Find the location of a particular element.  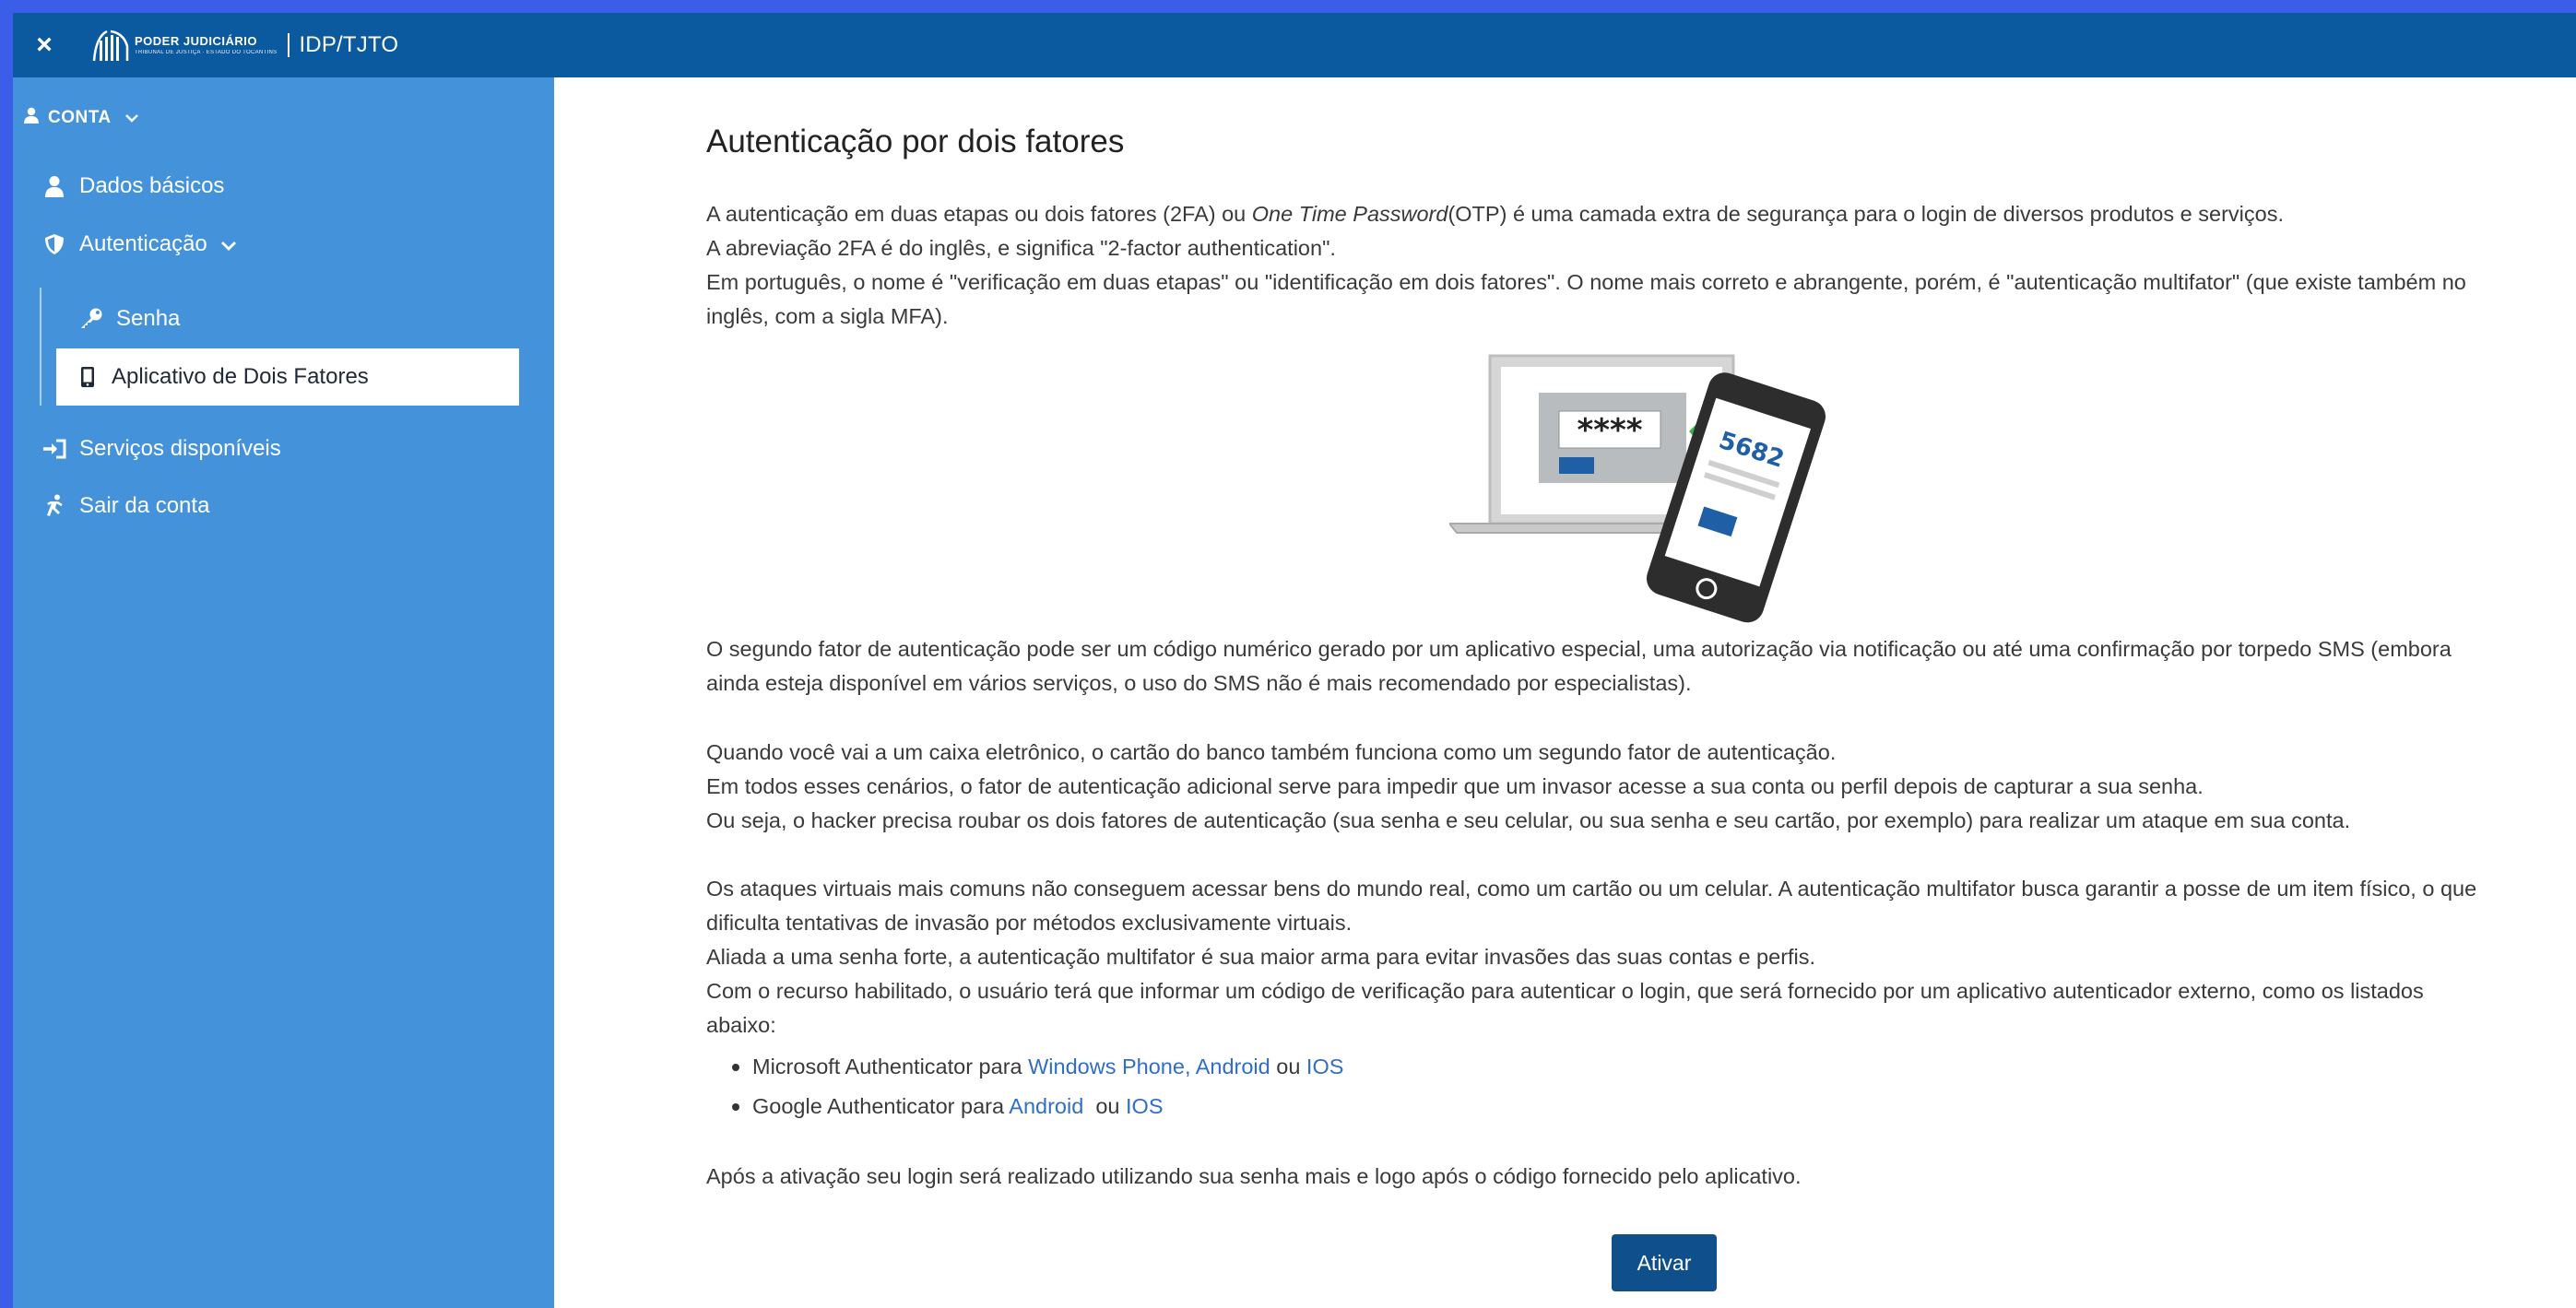

link-ios-microsoft: IOS is located at coordinates (1324, 1067).